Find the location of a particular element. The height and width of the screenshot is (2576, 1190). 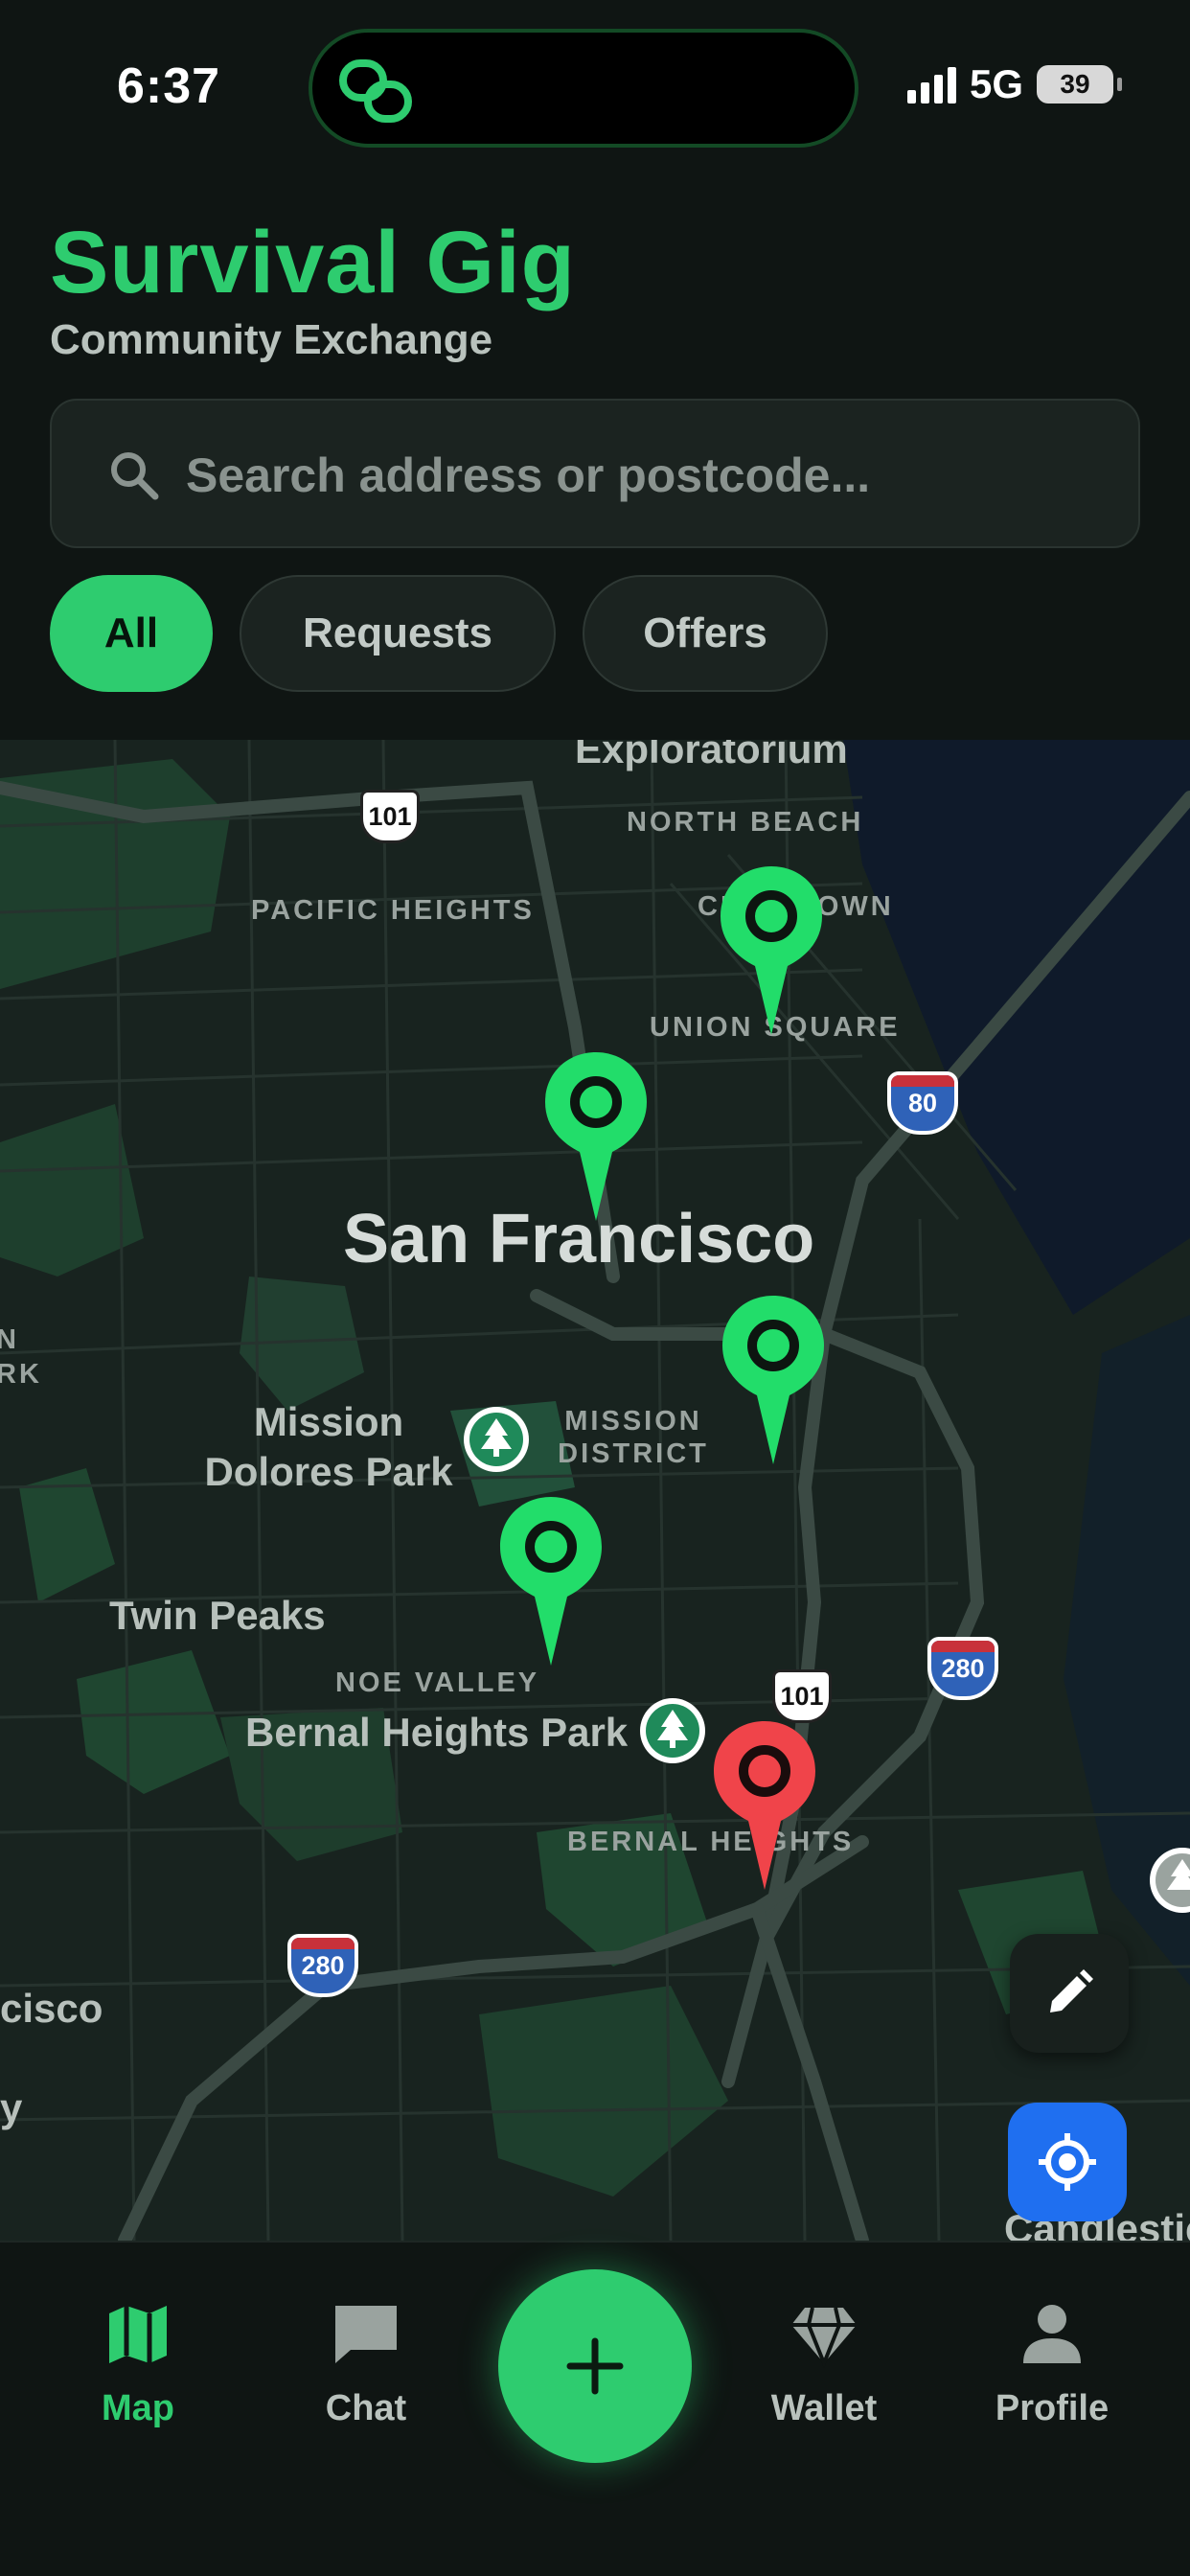

map-pin-request is located at coordinates (764, 1805).